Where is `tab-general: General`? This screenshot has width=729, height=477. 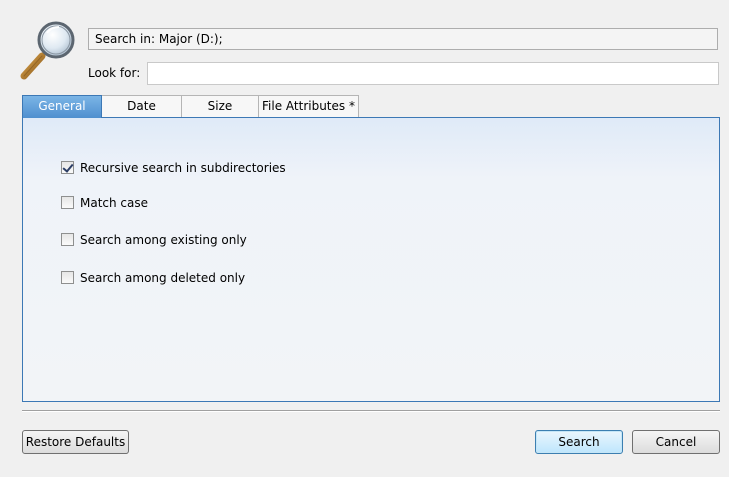 tab-general: General is located at coordinates (62, 106).